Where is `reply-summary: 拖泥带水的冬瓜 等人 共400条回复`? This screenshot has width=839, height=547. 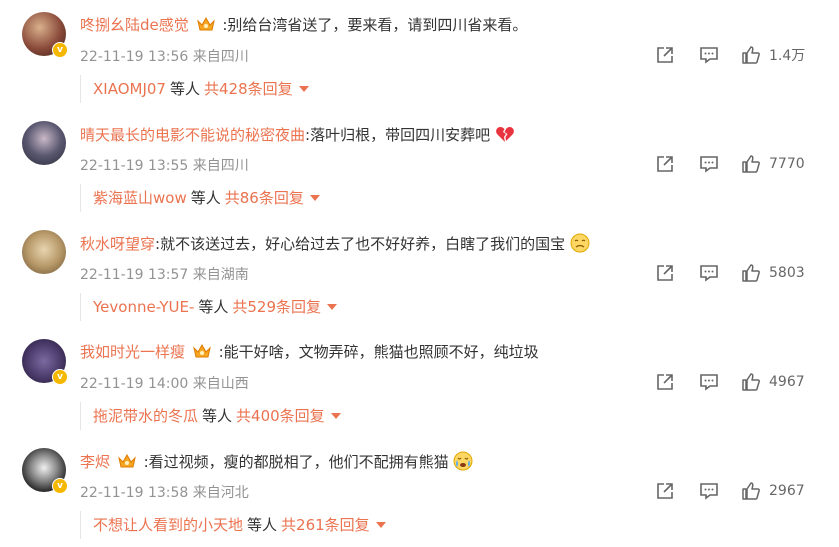
reply-summary: 拖泥带水的冬瓜 等人 共400条回复 is located at coordinates (210, 416).